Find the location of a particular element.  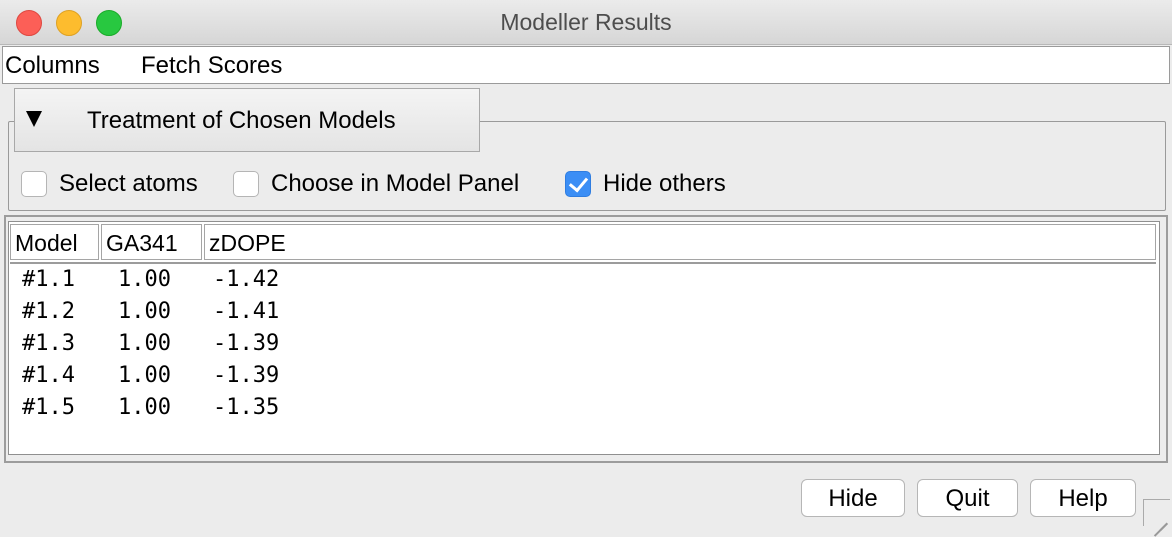

treatment-toggle: Treatment of Chosen Models is located at coordinates (247, 120).